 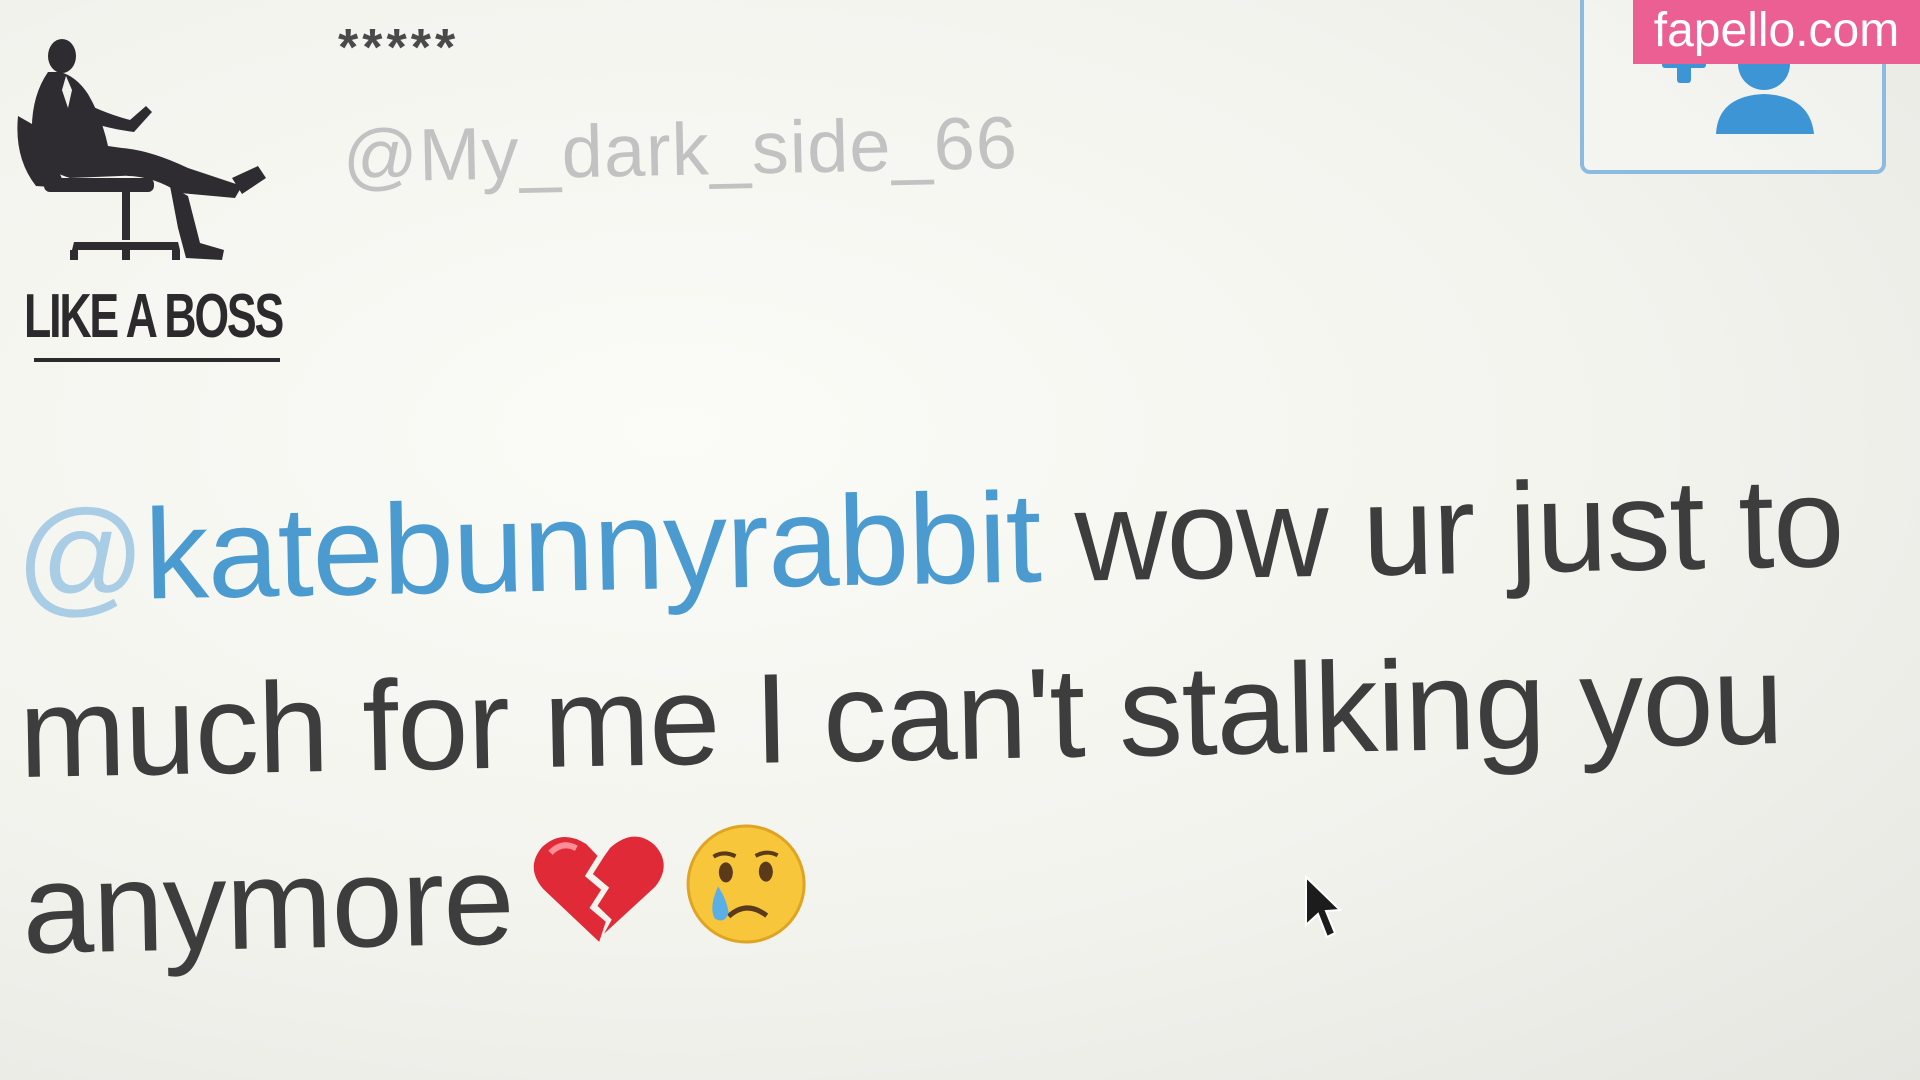 What do you see at coordinates (141, 149) in the screenshot?
I see `boss-in-chair-icon` at bounding box center [141, 149].